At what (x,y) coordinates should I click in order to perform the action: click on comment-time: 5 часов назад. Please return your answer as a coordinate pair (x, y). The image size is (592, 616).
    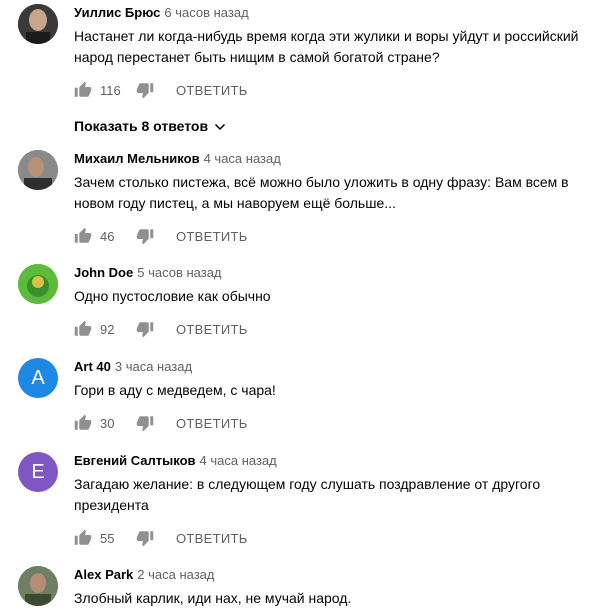
    Looking at the image, I should click on (179, 272).